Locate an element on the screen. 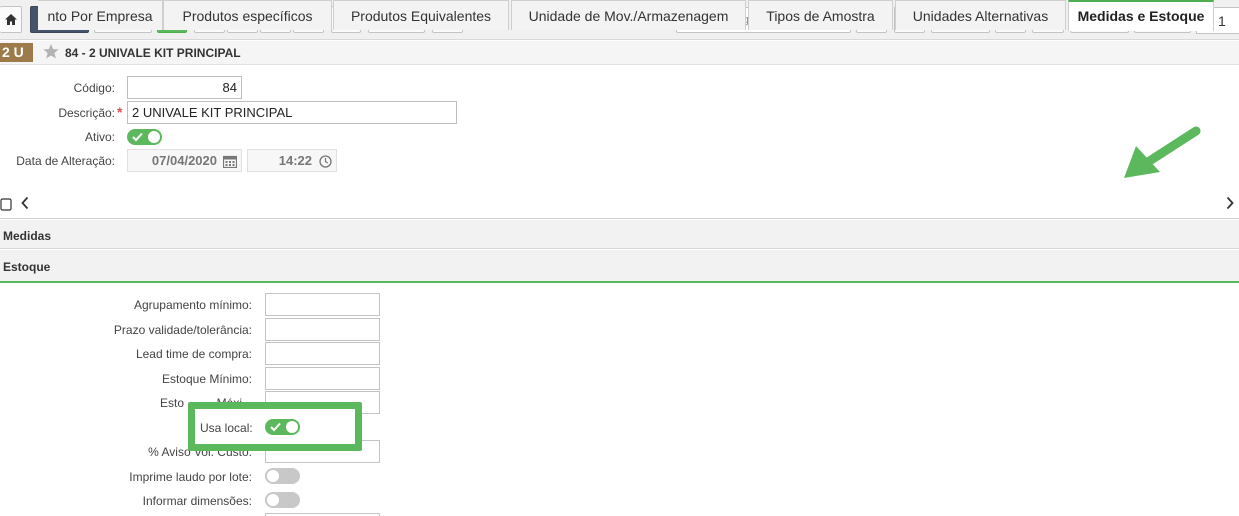 This screenshot has height=516, width=1239. codigo-label: Código: is located at coordinates (94, 88).